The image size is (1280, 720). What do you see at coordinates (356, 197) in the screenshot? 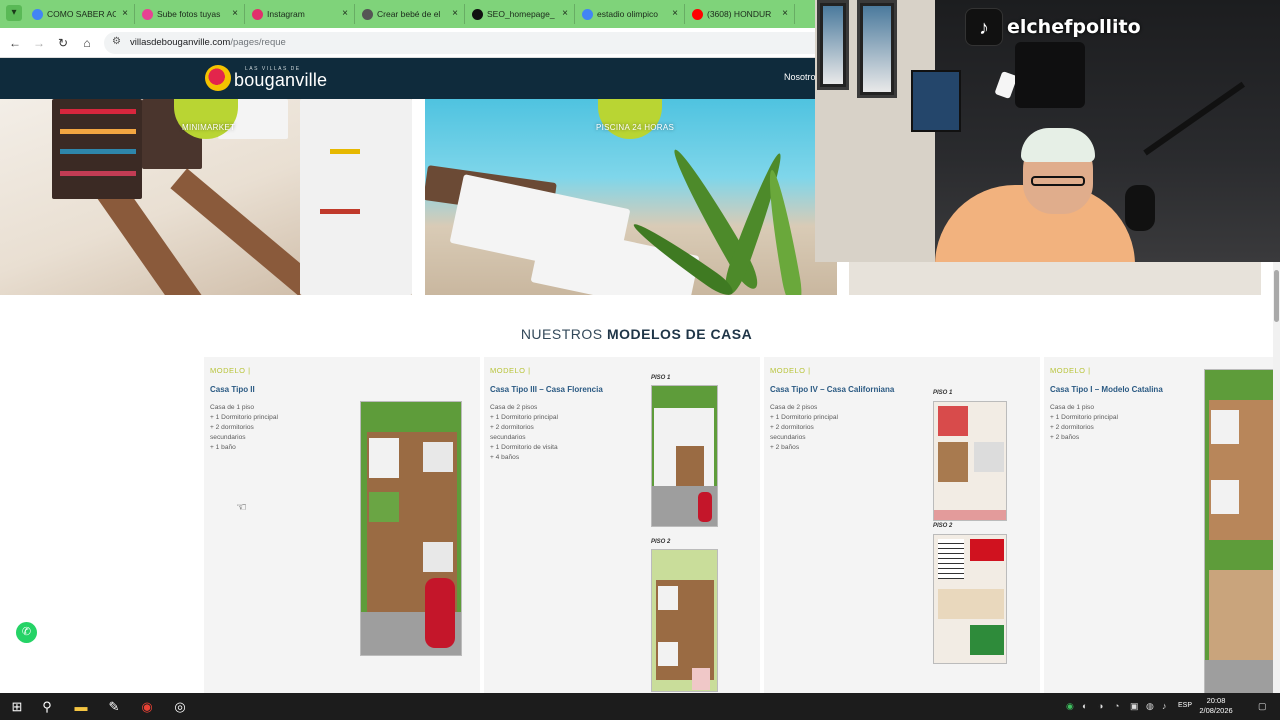
I see `shelf` at bounding box center [356, 197].